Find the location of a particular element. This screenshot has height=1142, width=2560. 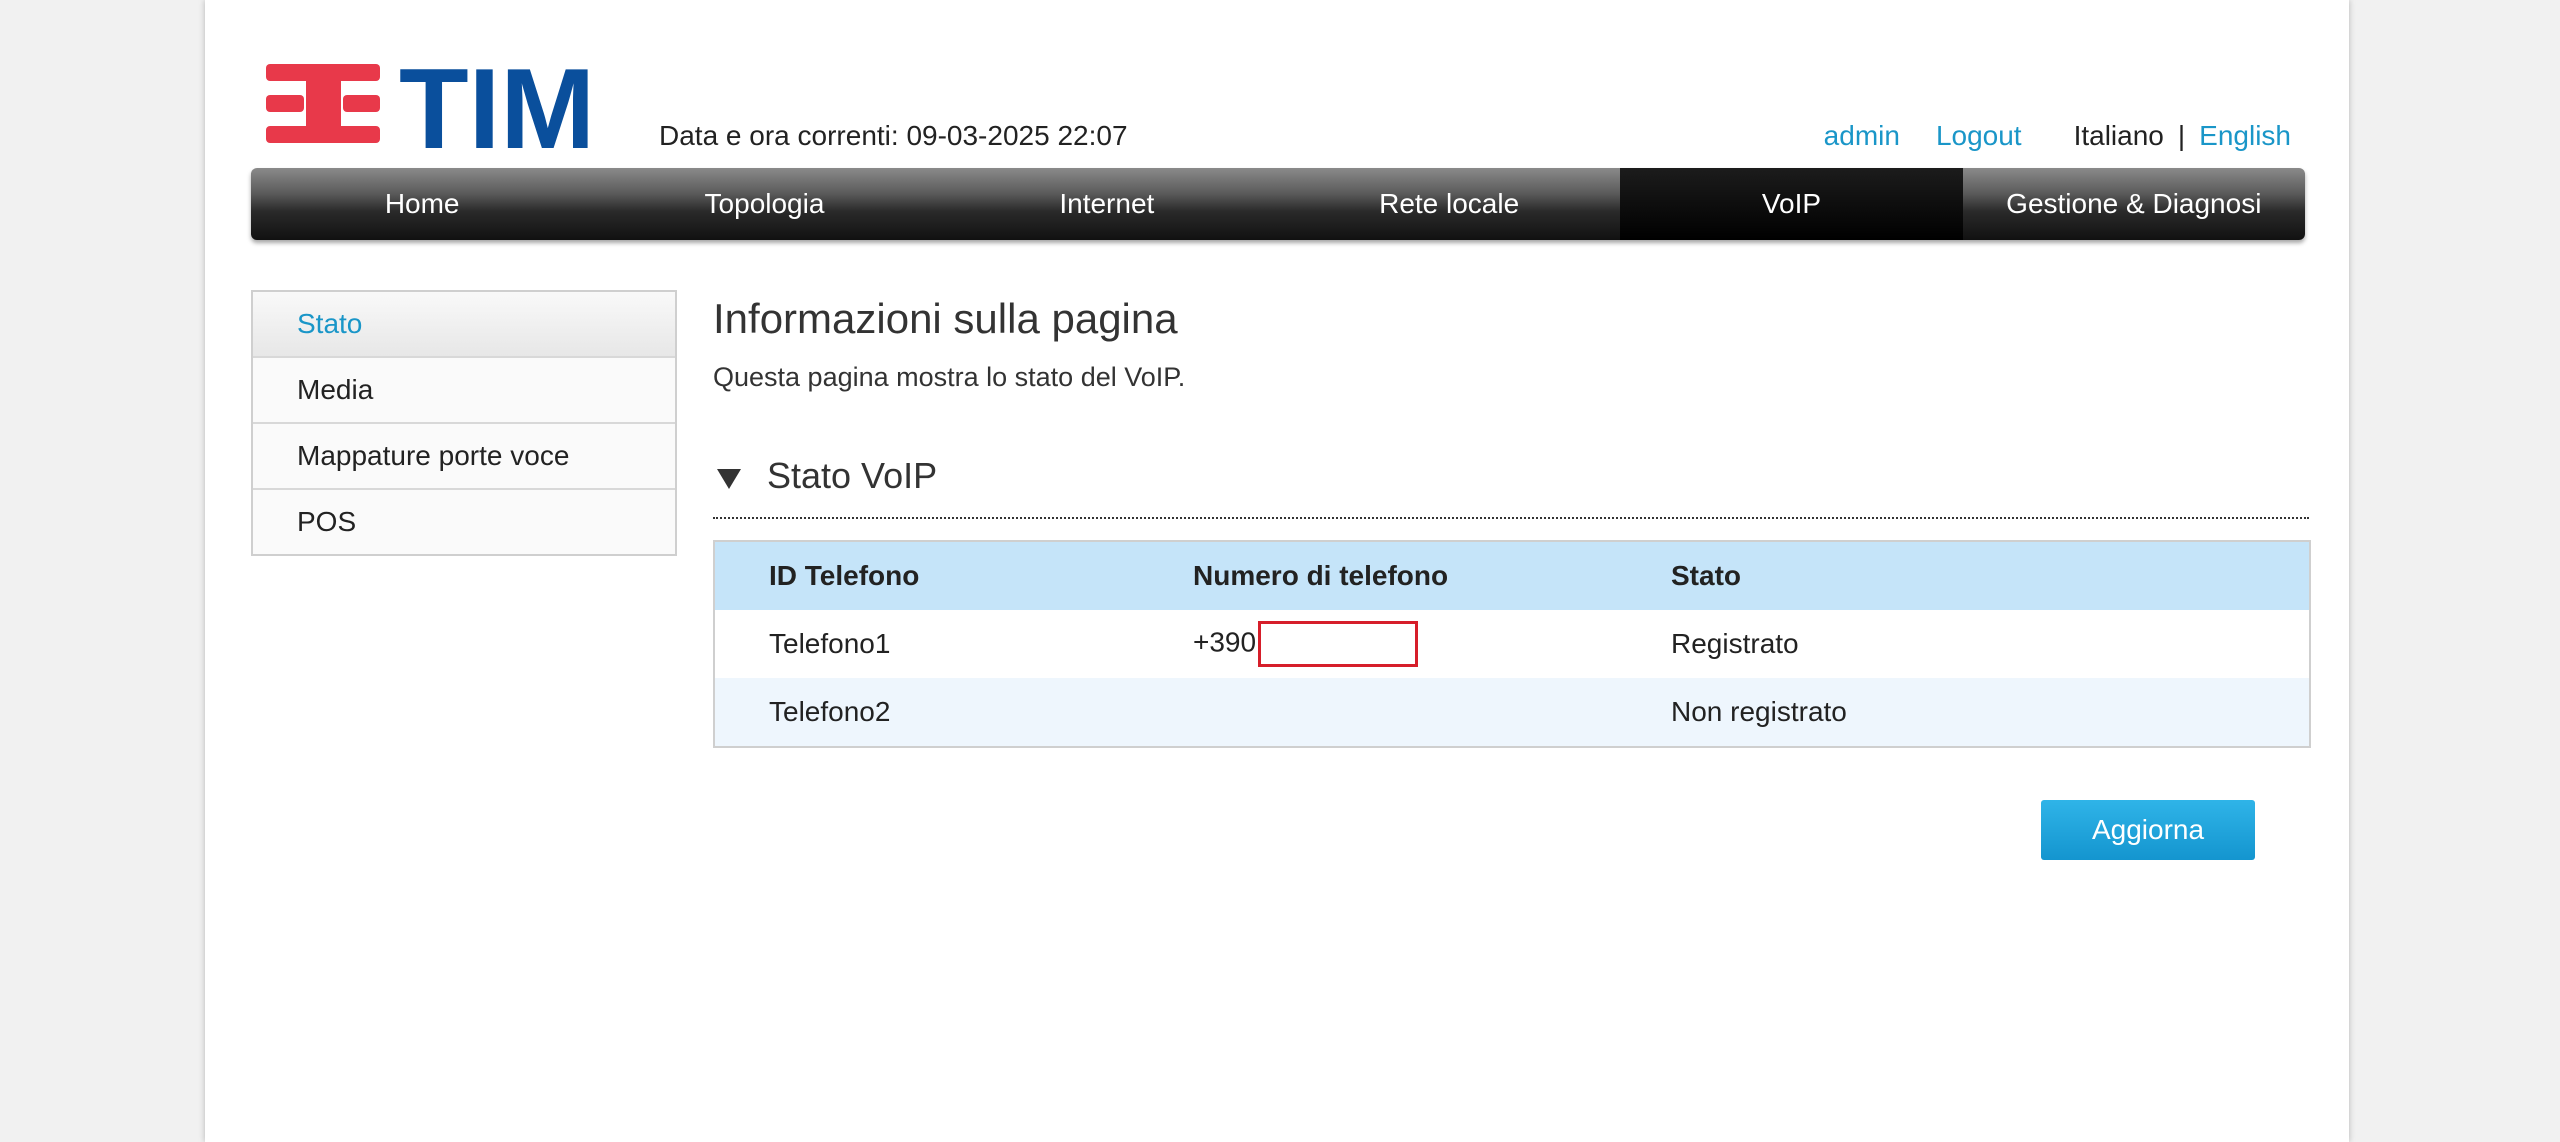

section-title: Stato VoIP is located at coordinates (852, 475).